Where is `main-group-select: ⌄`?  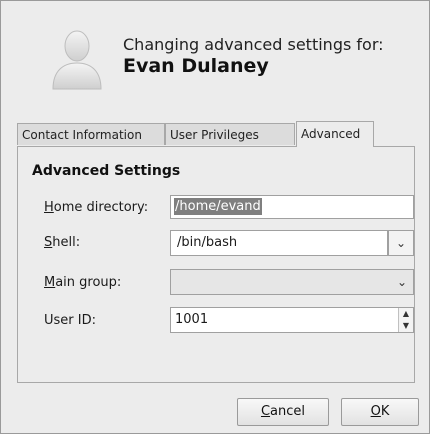
main-group-select: ⌄ is located at coordinates (292, 282).